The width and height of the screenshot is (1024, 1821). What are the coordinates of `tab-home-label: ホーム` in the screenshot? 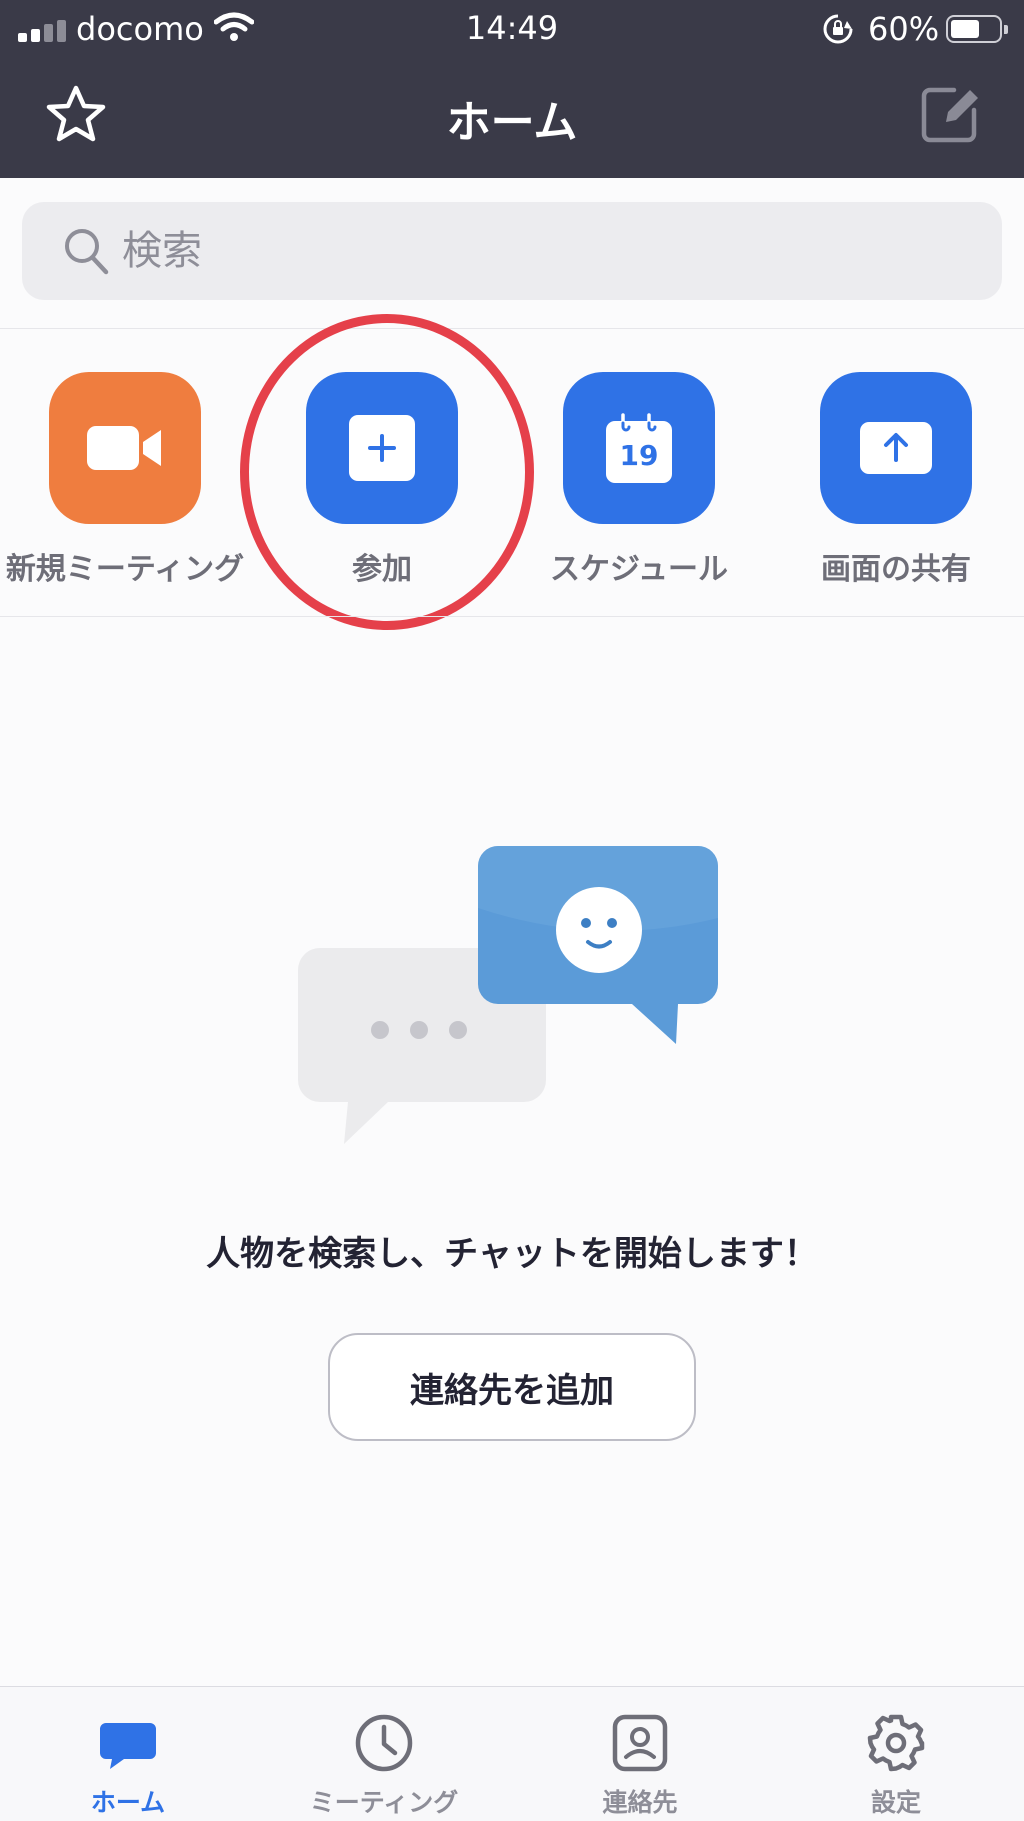 It's located at (128, 1802).